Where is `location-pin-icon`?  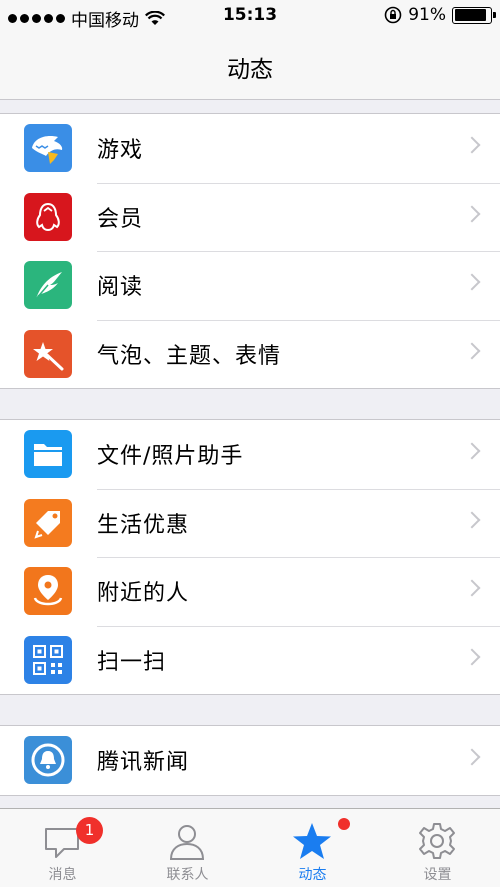 location-pin-icon is located at coordinates (48, 591).